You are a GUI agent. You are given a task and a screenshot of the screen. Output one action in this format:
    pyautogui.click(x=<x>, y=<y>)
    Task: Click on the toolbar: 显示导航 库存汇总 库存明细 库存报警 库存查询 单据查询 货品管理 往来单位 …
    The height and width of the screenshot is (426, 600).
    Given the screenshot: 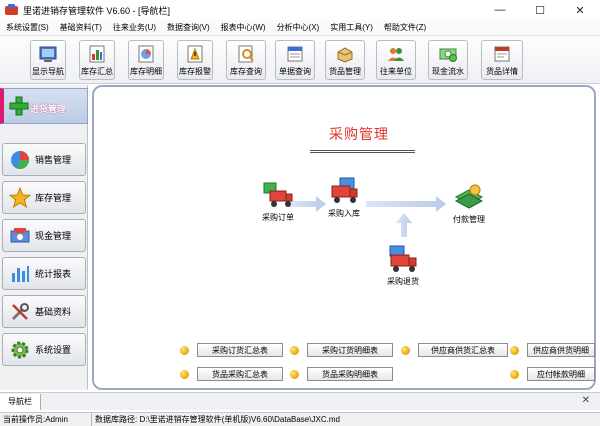 What is the action you would take?
    pyautogui.click(x=300, y=60)
    